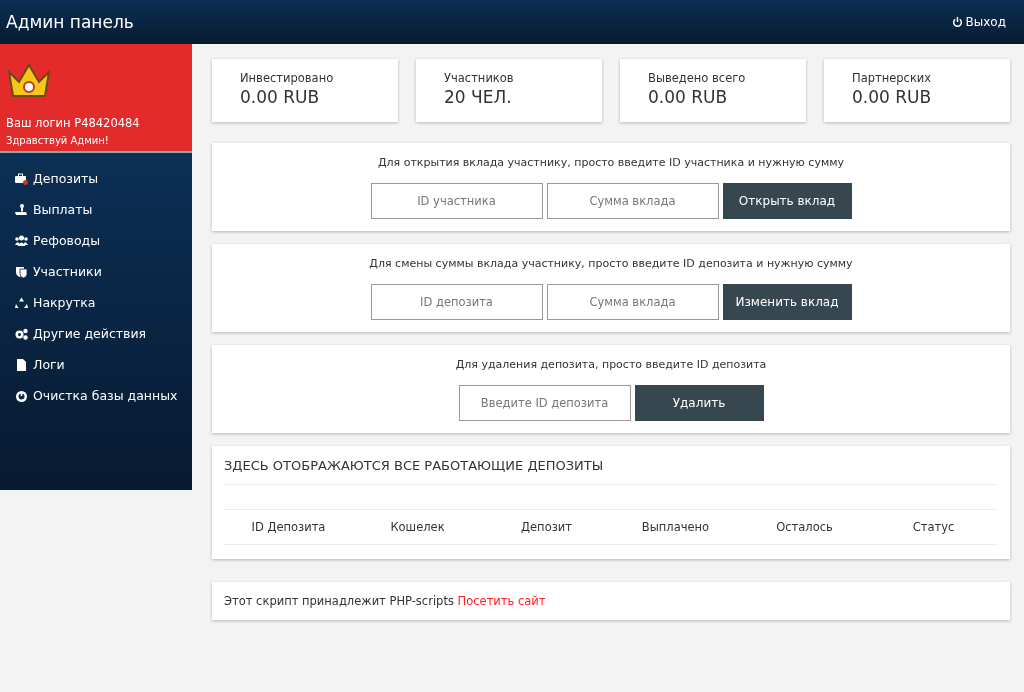 Image resolution: width=1024 pixels, height=692 pixels. What do you see at coordinates (611, 162) in the screenshot?
I see `form-instruction: Для открытия вклада участнику, просто введите ID участника и нужную сумму` at bounding box center [611, 162].